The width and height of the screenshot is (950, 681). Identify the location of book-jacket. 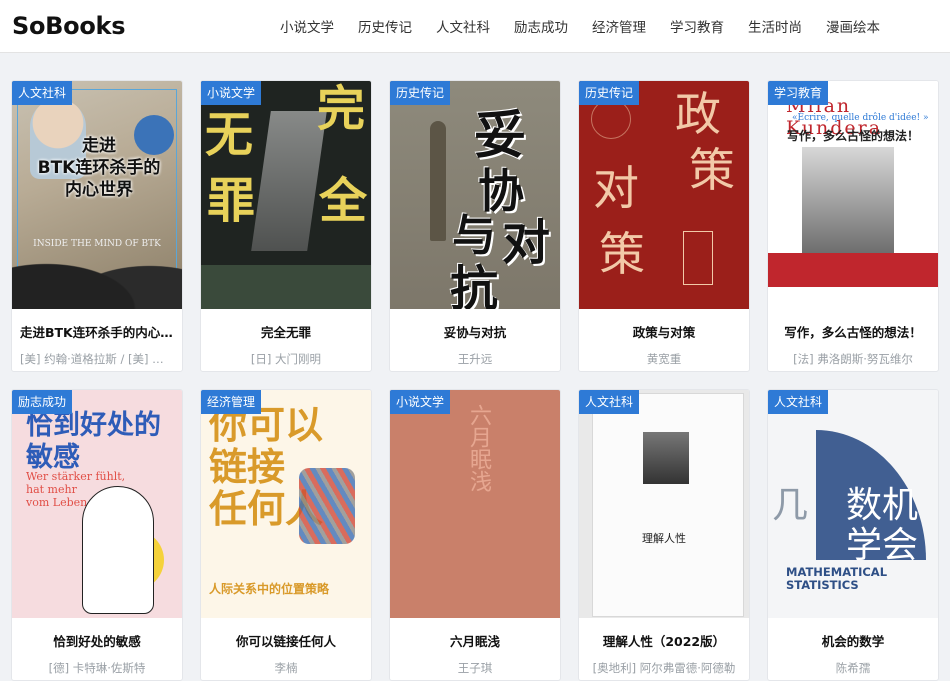
(668, 505).